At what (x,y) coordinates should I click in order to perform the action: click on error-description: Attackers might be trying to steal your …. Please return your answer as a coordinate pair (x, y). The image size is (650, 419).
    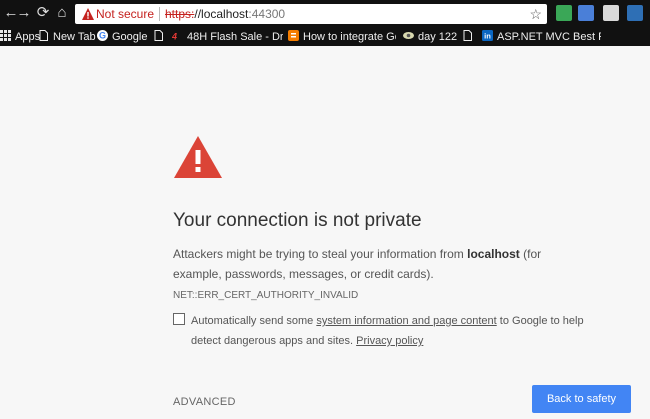
    Looking at the image, I should click on (383, 275).